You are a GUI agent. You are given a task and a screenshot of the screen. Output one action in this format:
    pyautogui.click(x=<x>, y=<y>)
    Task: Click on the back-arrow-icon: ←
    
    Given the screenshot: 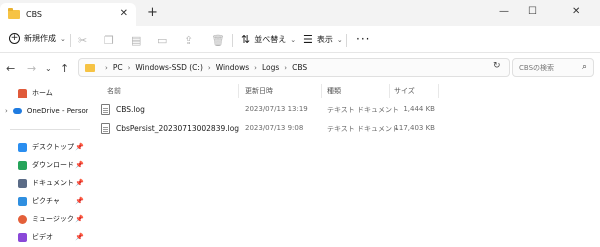 What is the action you would take?
    pyautogui.click(x=10, y=68)
    